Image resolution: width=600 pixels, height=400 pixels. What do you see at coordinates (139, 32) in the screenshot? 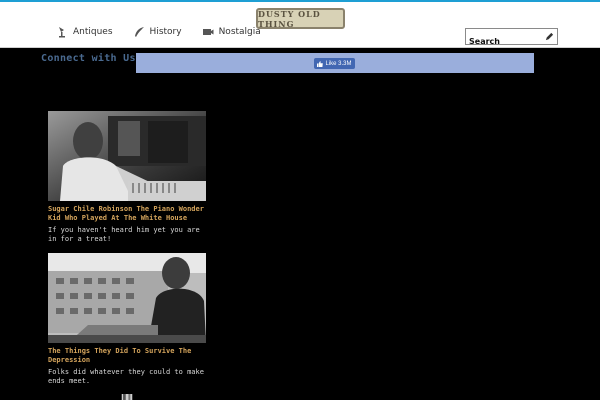
I see `quill-icon` at bounding box center [139, 32].